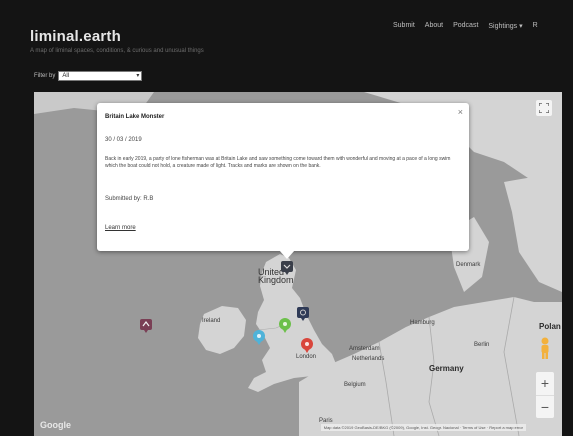 Image resolution: width=573 pixels, height=436 pixels. I want to click on map-marker-blue, so click(259, 338).